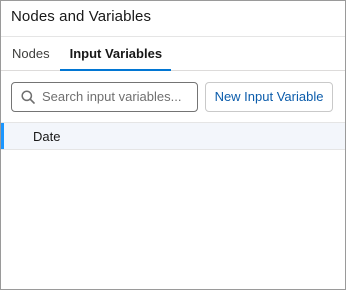 Image resolution: width=346 pixels, height=290 pixels. I want to click on tab-input-variables: Input Variables, so click(115, 54).